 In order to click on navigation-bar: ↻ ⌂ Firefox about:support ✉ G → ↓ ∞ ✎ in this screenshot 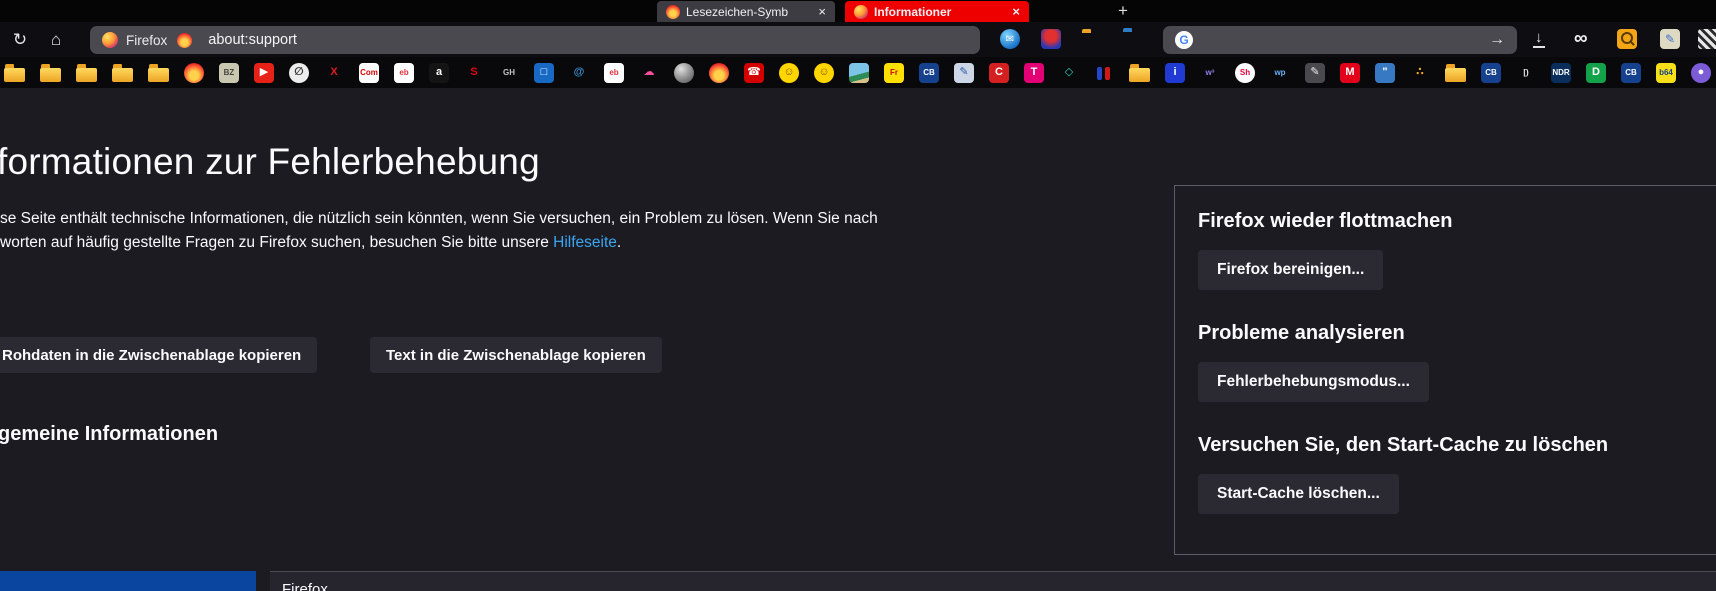, I will do `click(858, 39)`.